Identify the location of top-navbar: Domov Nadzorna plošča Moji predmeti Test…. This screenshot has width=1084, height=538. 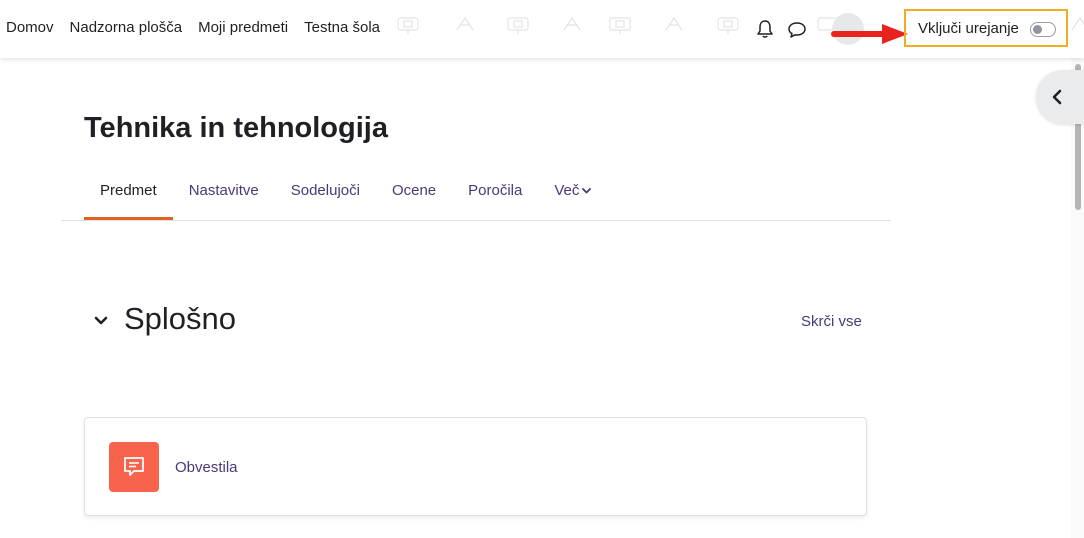
(542, 29).